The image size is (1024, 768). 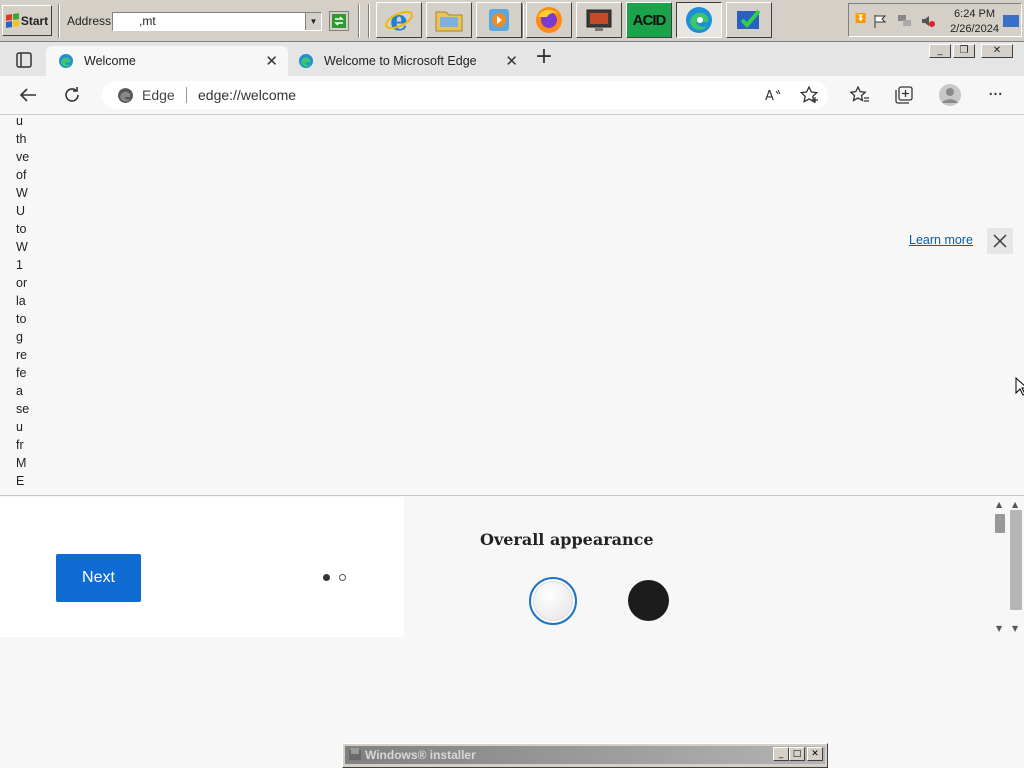 What do you see at coordinates (940, 51) in the screenshot?
I see `minimize-button: _` at bounding box center [940, 51].